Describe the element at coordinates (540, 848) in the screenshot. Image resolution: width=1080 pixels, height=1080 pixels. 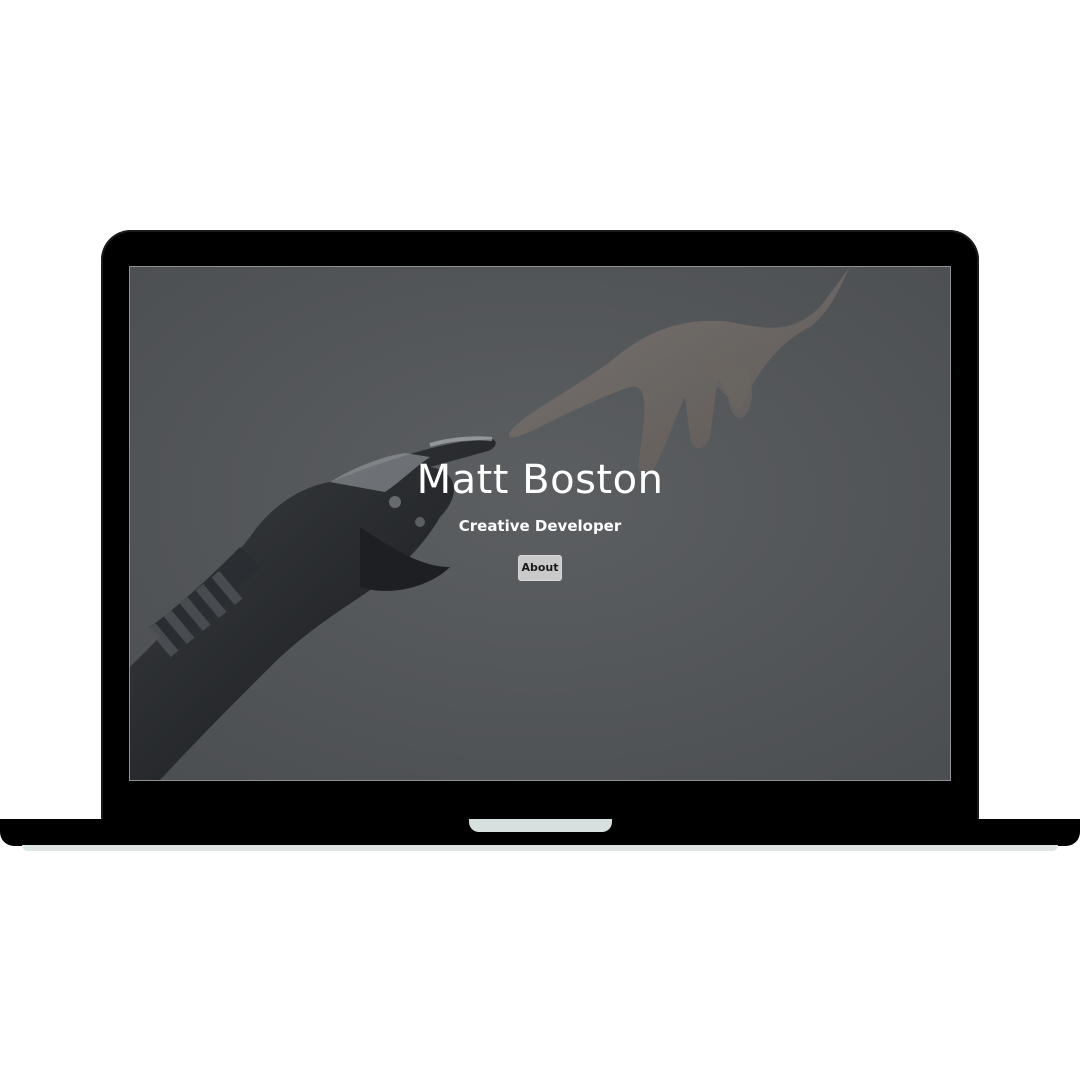
I see `laptop-base-shadow` at that location.